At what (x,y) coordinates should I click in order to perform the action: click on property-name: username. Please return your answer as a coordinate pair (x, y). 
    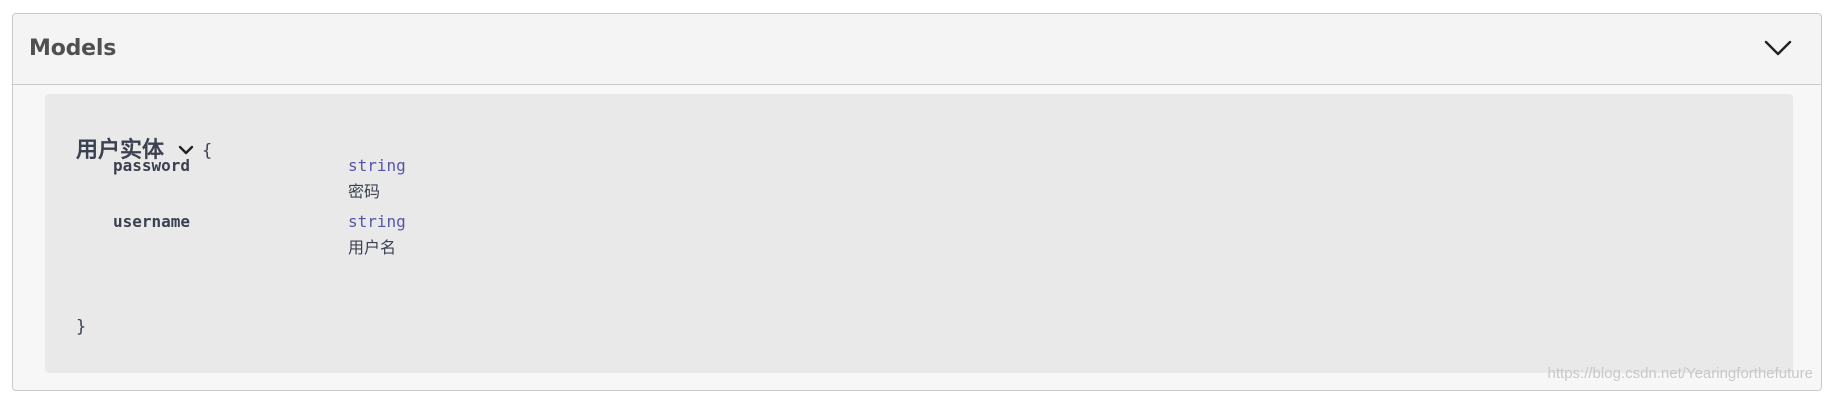
    Looking at the image, I should click on (152, 221).